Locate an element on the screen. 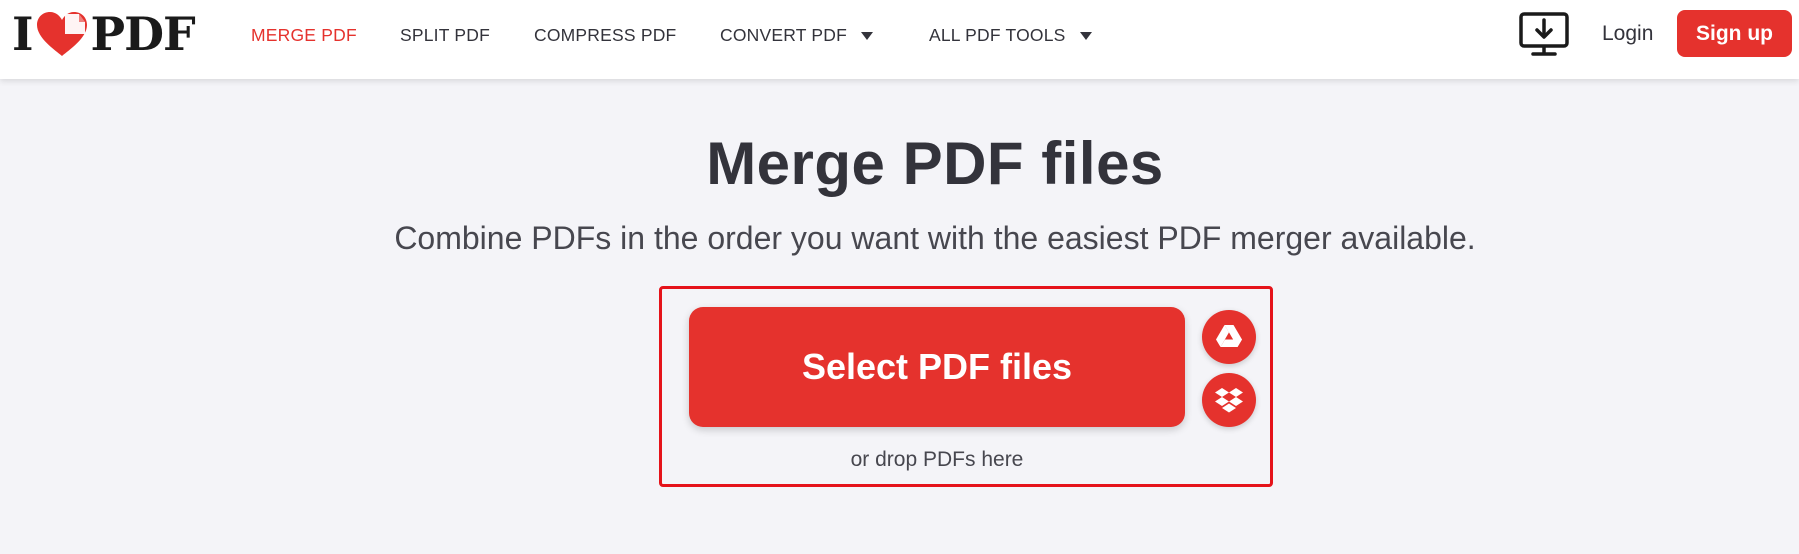 The image size is (1799, 554). google-drive-icon is located at coordinates (1229, 336).